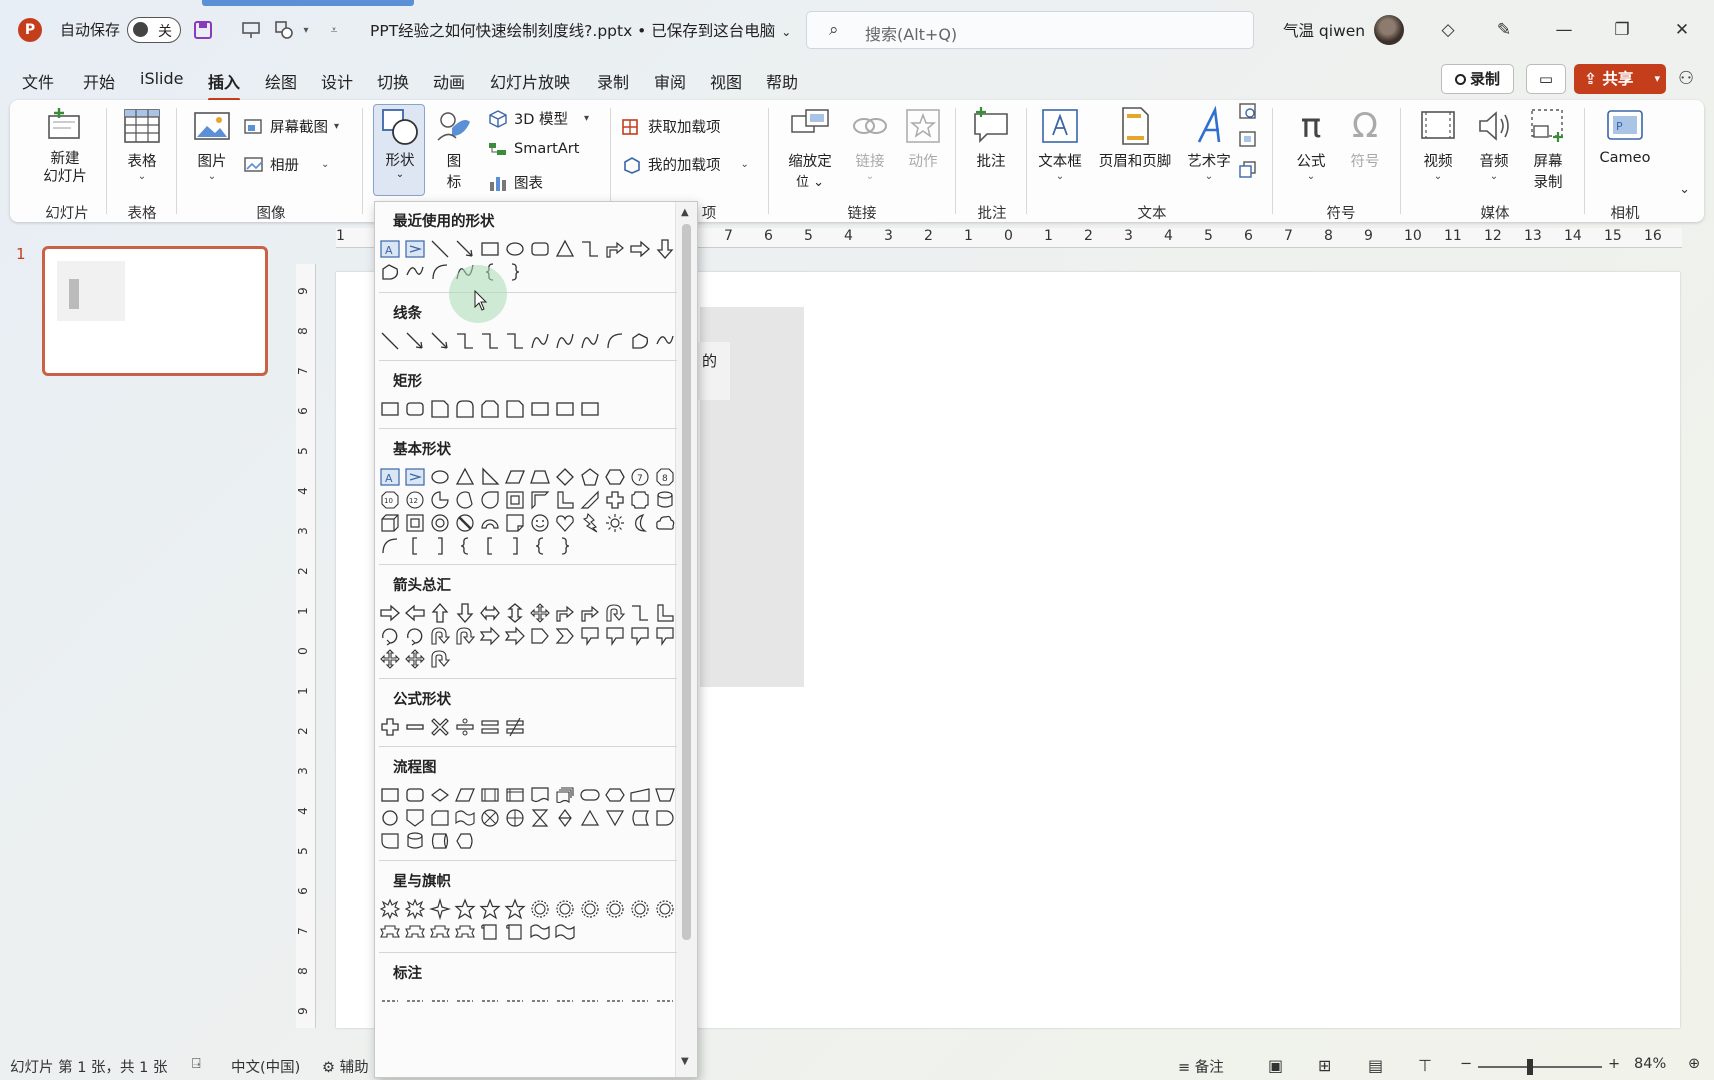 Image resolution: width=1714 pixels, height=1080 pixels. I want to click on snip-shape-icon, so click(440, 409).